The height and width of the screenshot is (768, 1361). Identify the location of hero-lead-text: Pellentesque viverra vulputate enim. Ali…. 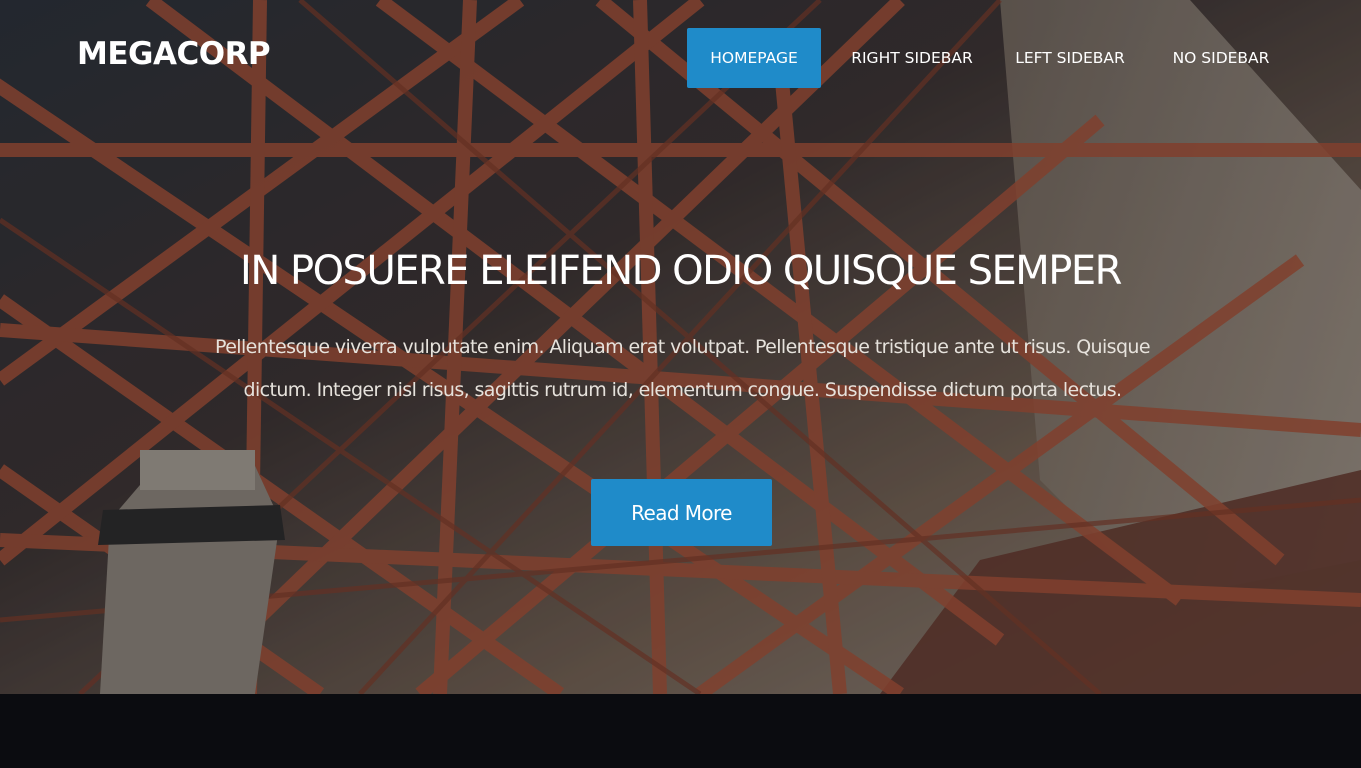
(683, 368).